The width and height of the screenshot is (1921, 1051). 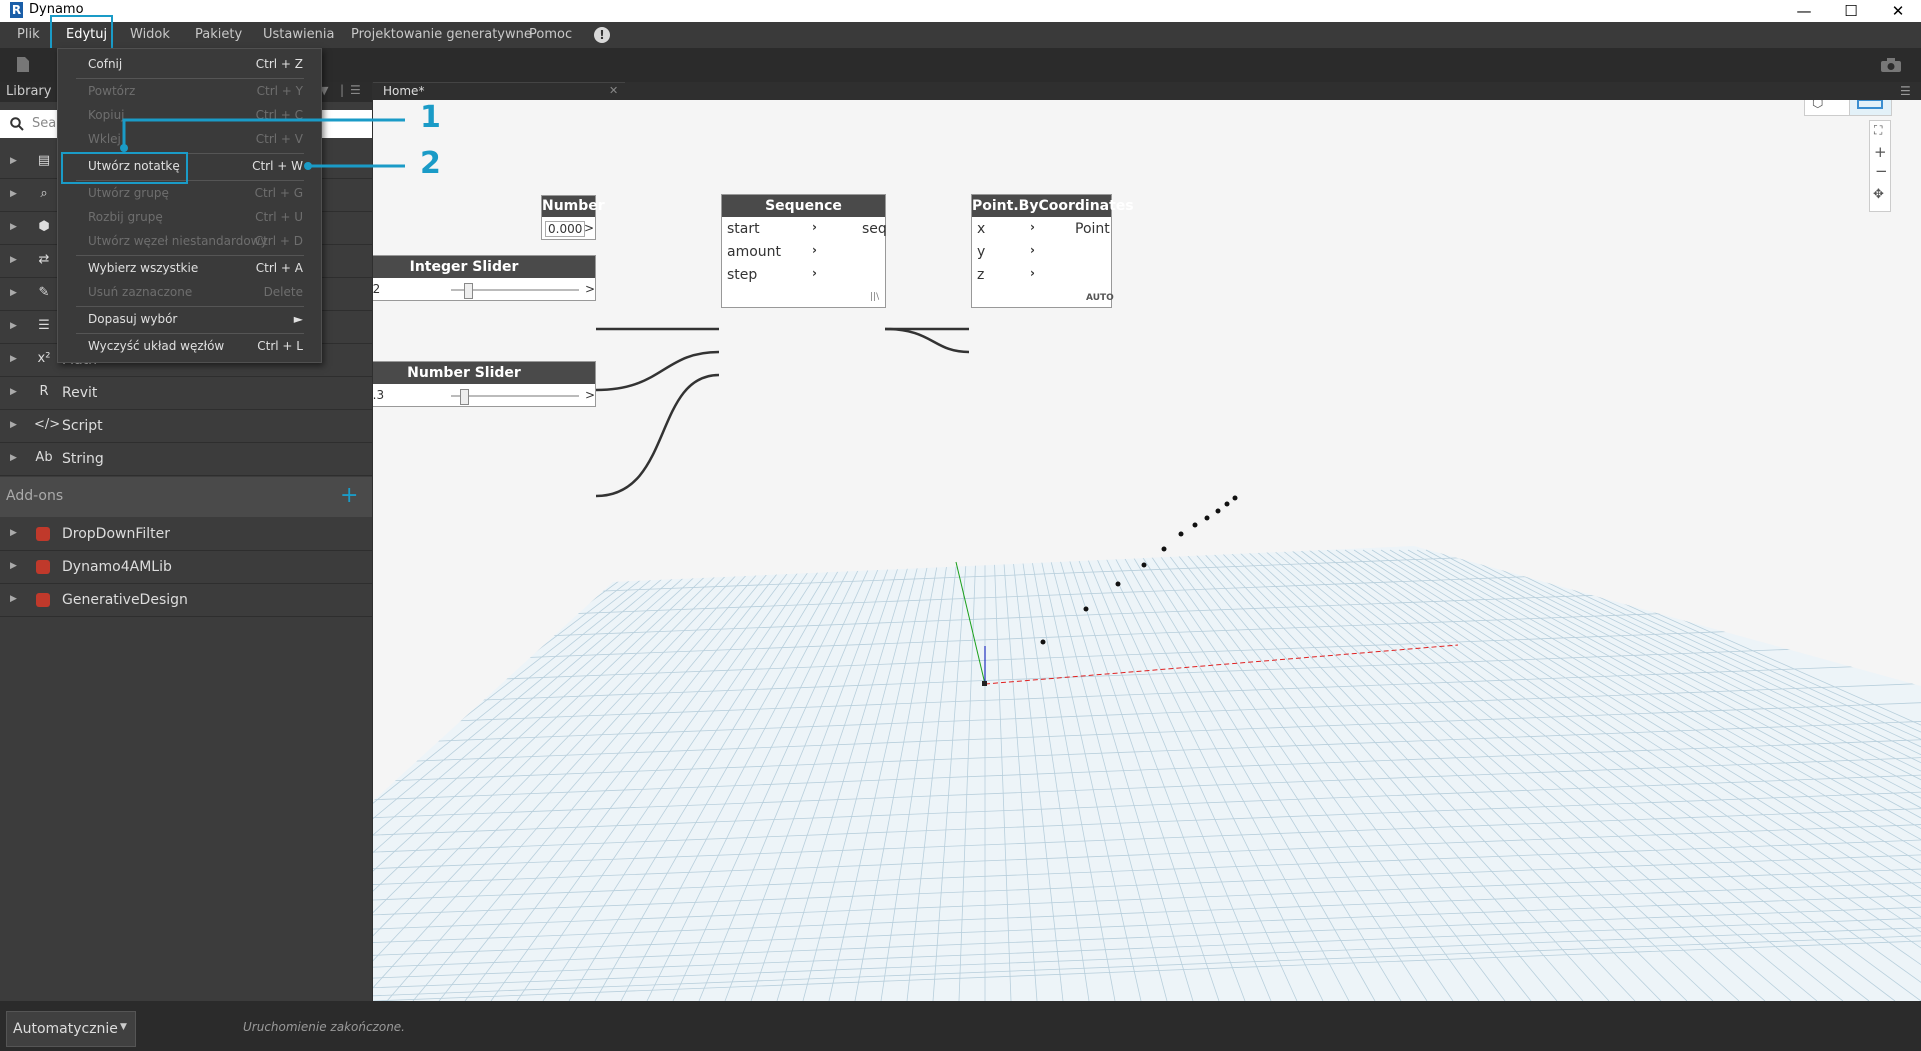 What do you see at coordinates (960, 1026) in the screenshot?
I see `status-bar: Automatycznie ▼ Uruchomienie zakończone.` at bounding box center [960, 1026].